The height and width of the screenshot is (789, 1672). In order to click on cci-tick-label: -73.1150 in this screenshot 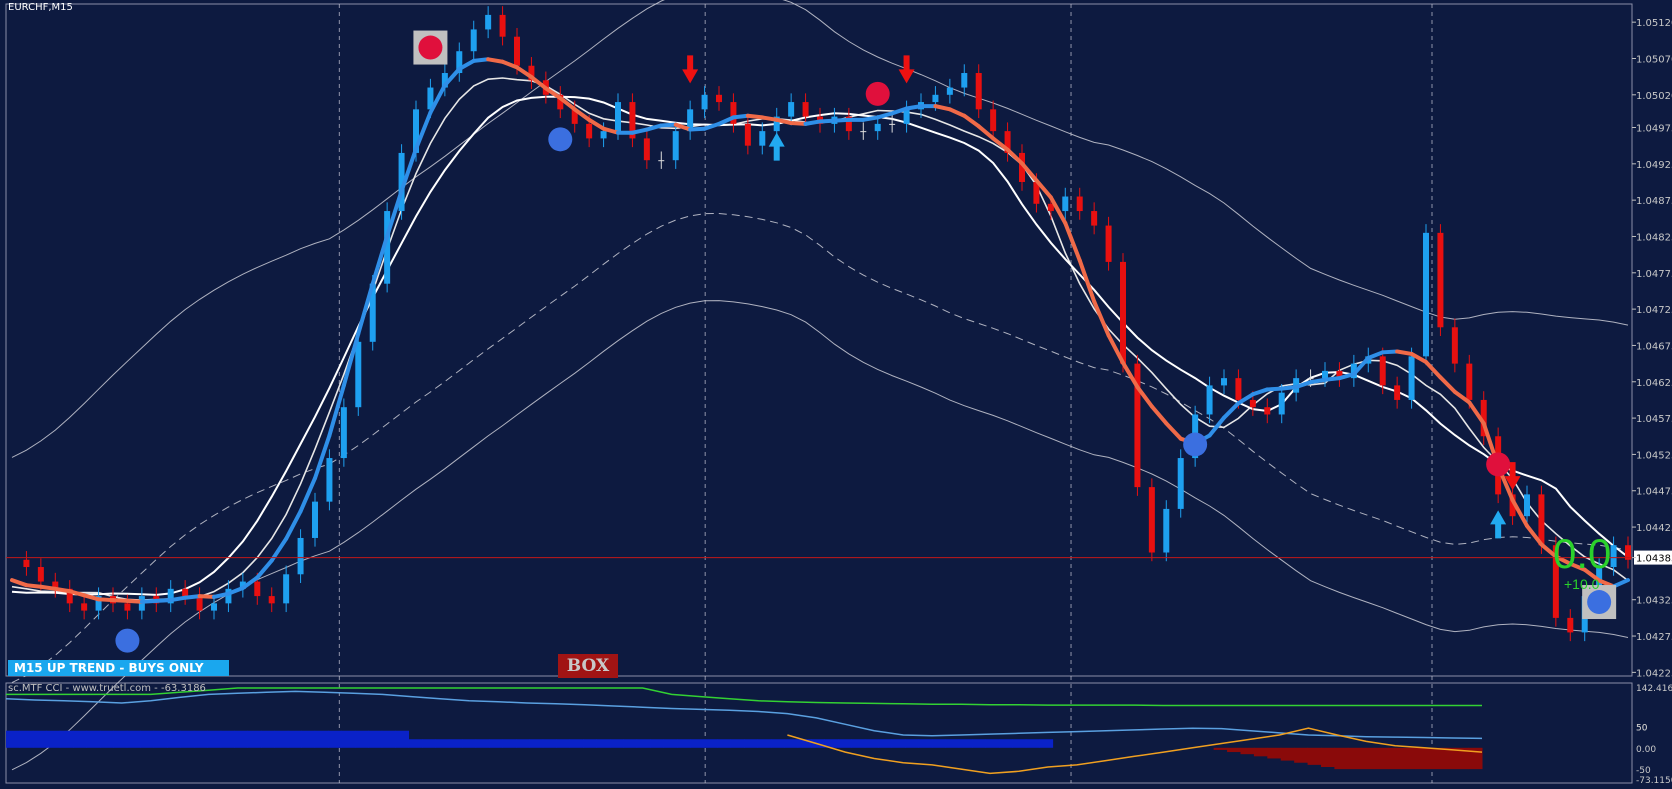, I will do `click(1654, 781)`.